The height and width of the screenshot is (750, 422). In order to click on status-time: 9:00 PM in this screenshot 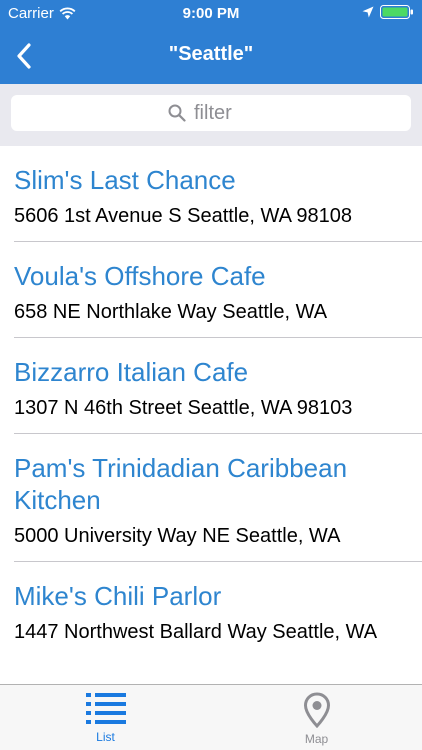, I will do `click(211, 13)`.